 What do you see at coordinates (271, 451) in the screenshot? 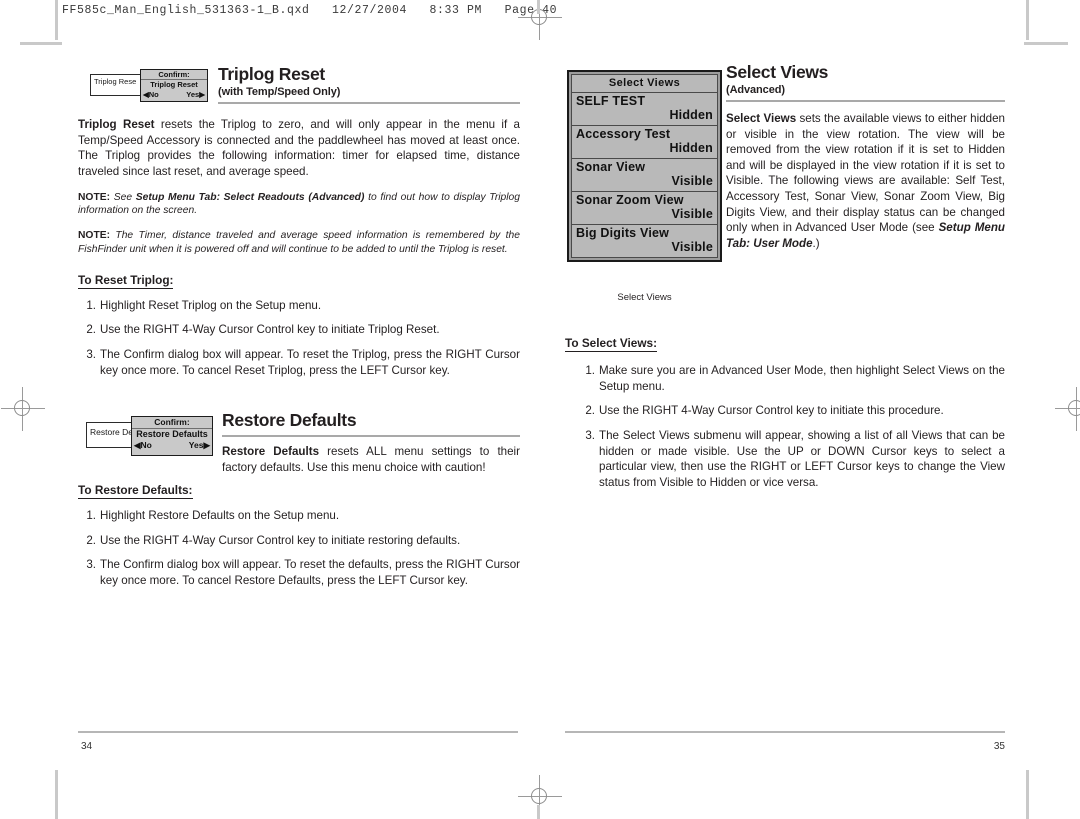
I see `restore-intro-bold: Restore Defaults` at bounding box center [271, 451].